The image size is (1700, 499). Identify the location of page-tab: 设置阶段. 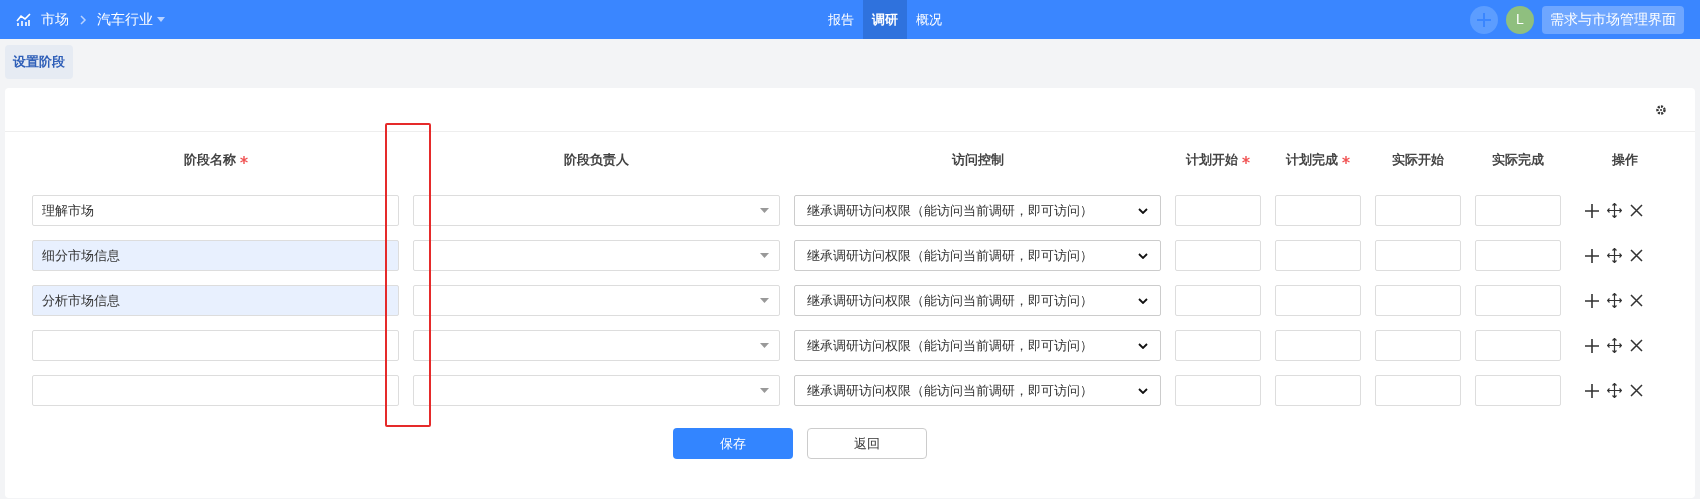
(39, 62).